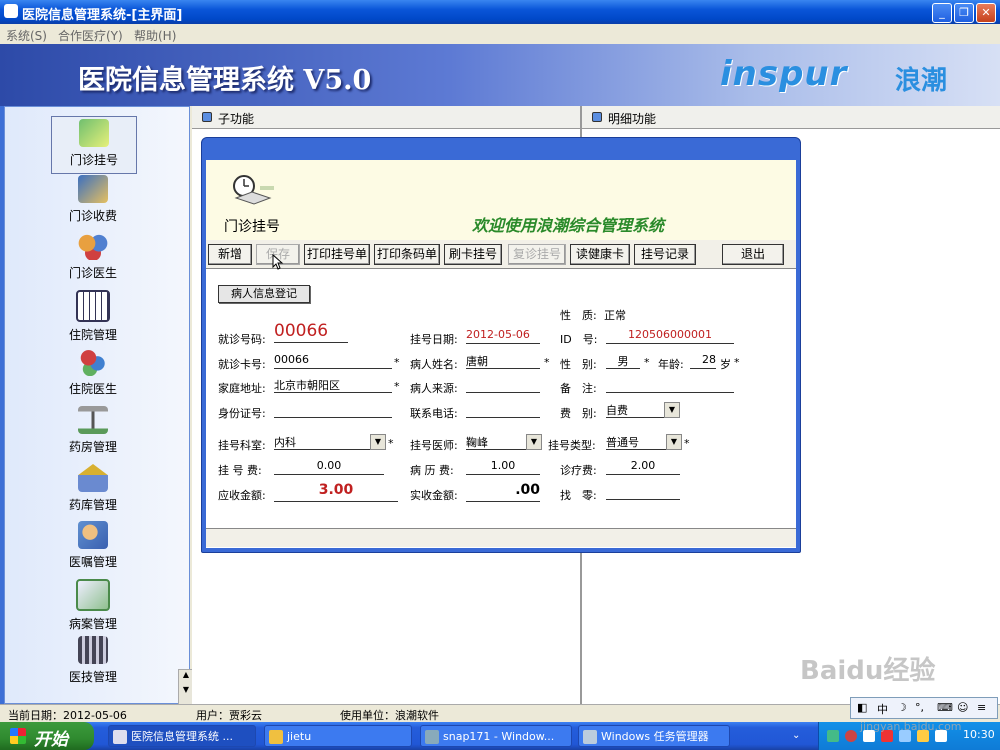  What do you see at coordinates (26, 35) in the screenshot?
I see `menu-system: 系统(S)` at bounding box center [26, 35].